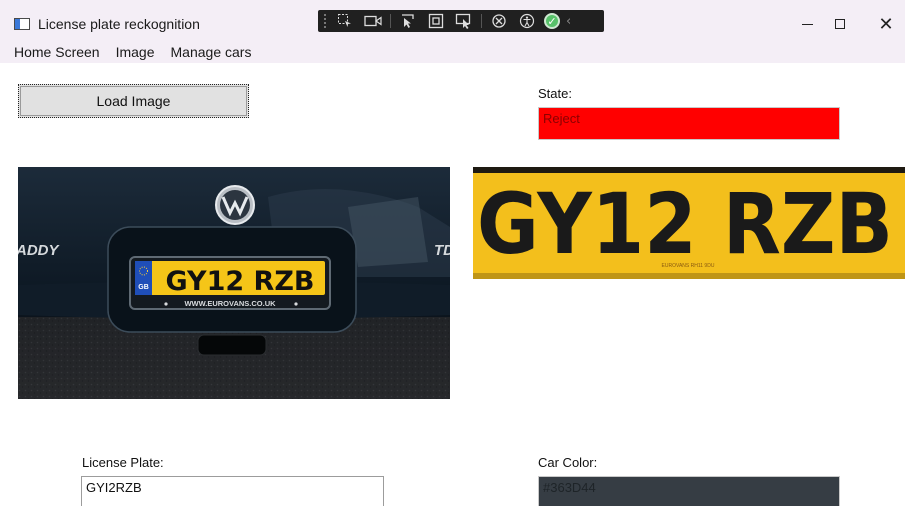  Describe the element at coordinates (499, 21) in the screenshot. I see `hot-reload-icon` at that location.